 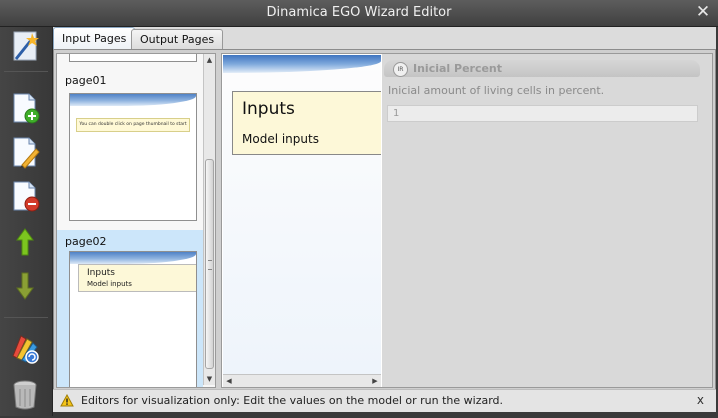 I want to click on grip-icon, so click(x=210, y=265).